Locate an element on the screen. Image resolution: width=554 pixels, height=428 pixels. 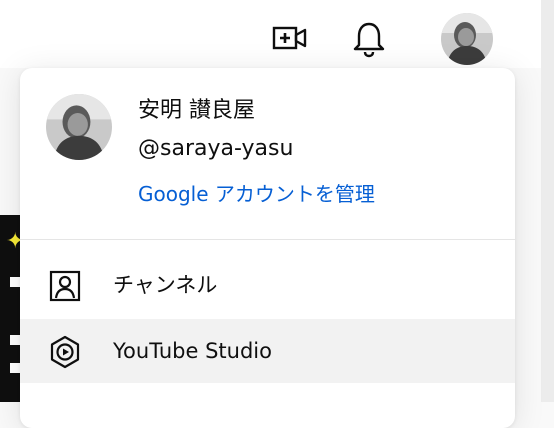
create-video-icon is located at coordinates (290, 39).